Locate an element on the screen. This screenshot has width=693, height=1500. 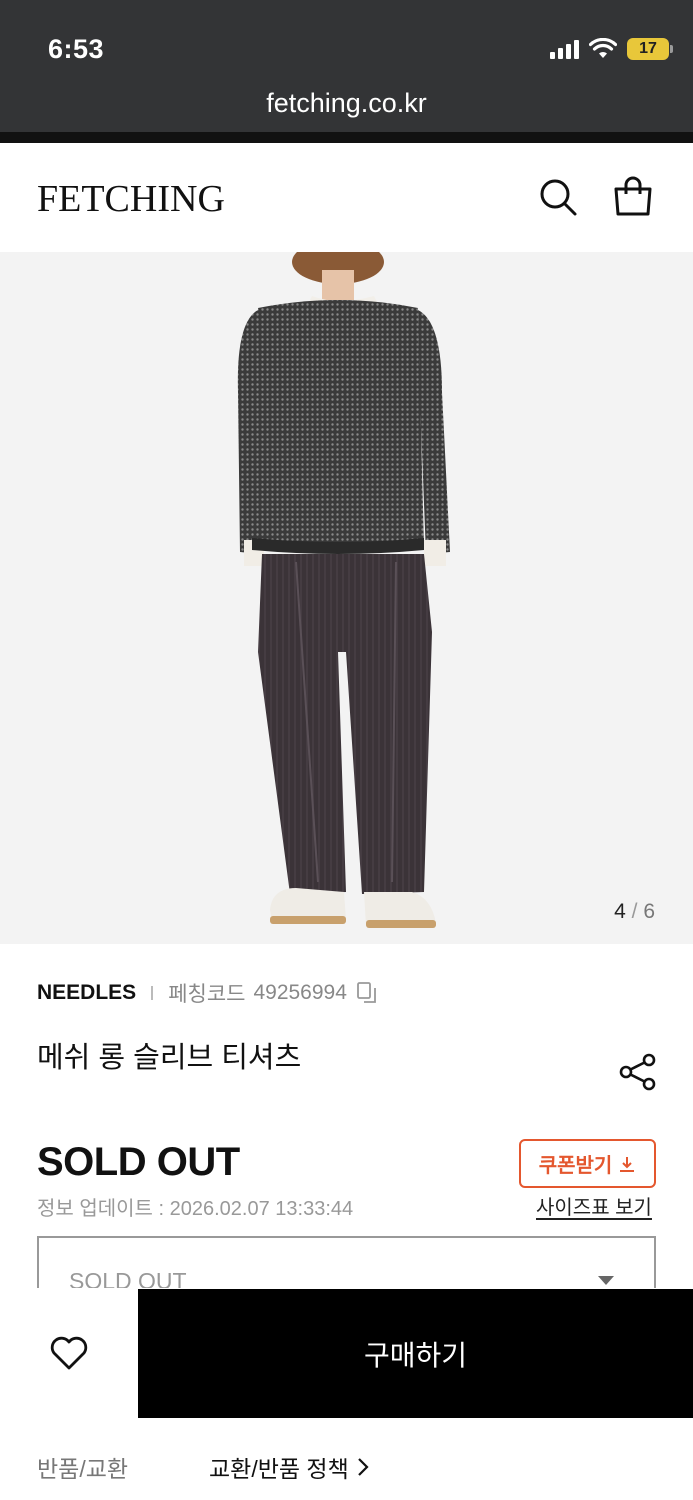
info-updated-timestamp: 정보 업데이트 : 2026.02.07 13:33:44 is located at coordinates (195, 1209).